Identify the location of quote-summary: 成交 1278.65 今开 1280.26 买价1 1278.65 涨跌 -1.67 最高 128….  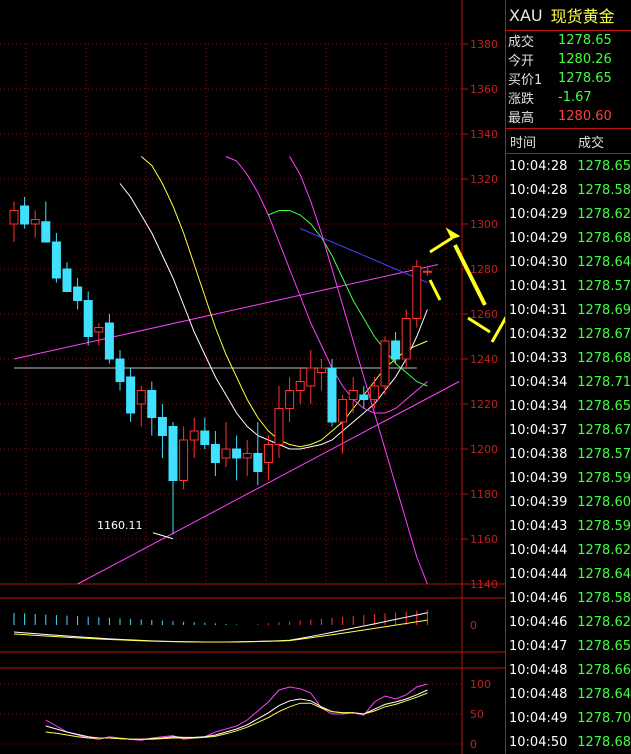
(568, 80).